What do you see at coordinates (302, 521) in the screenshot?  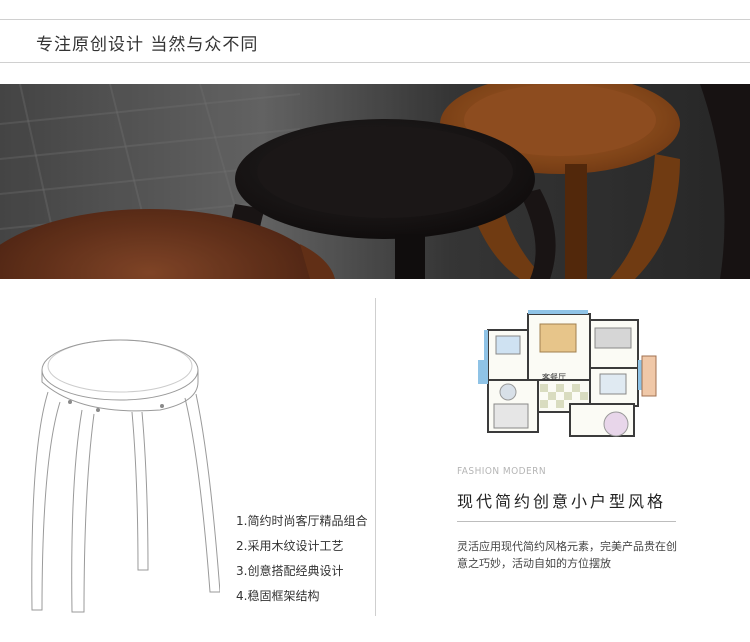 I see `feature-item: 1.简约时尚客厅精品组合` at bounding box center [302, 521].